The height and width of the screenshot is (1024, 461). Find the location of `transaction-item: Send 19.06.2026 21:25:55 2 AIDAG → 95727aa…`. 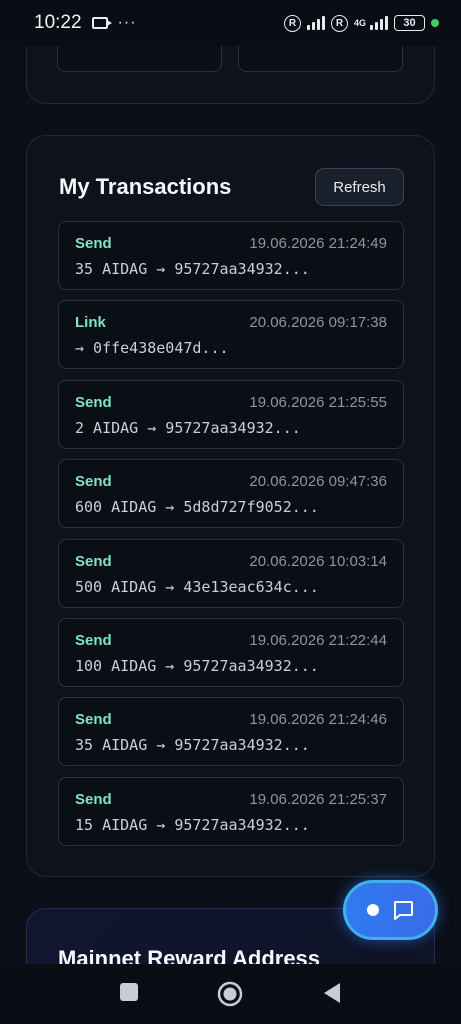

transaction-item: Send 19.06.2026 21:25:55 2 AIDAG → 95727aa… is located at coordinates (231, 414).